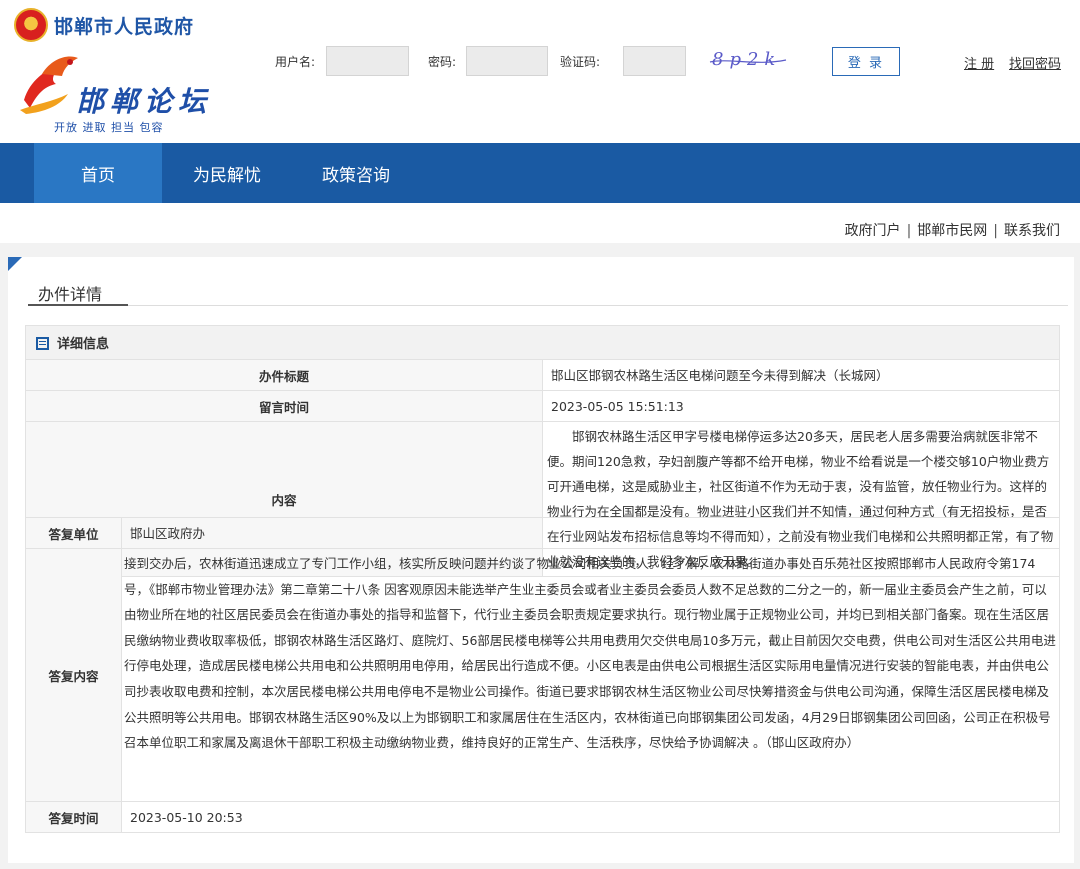 This screenshot has width=1080, height=869. I want to click on toplink-gov-portal: 政府门户, so click(873, 231).